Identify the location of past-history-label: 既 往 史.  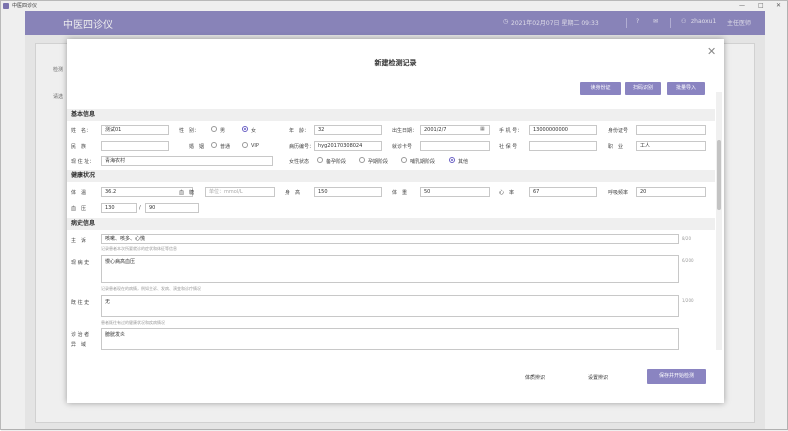
(80, 303).